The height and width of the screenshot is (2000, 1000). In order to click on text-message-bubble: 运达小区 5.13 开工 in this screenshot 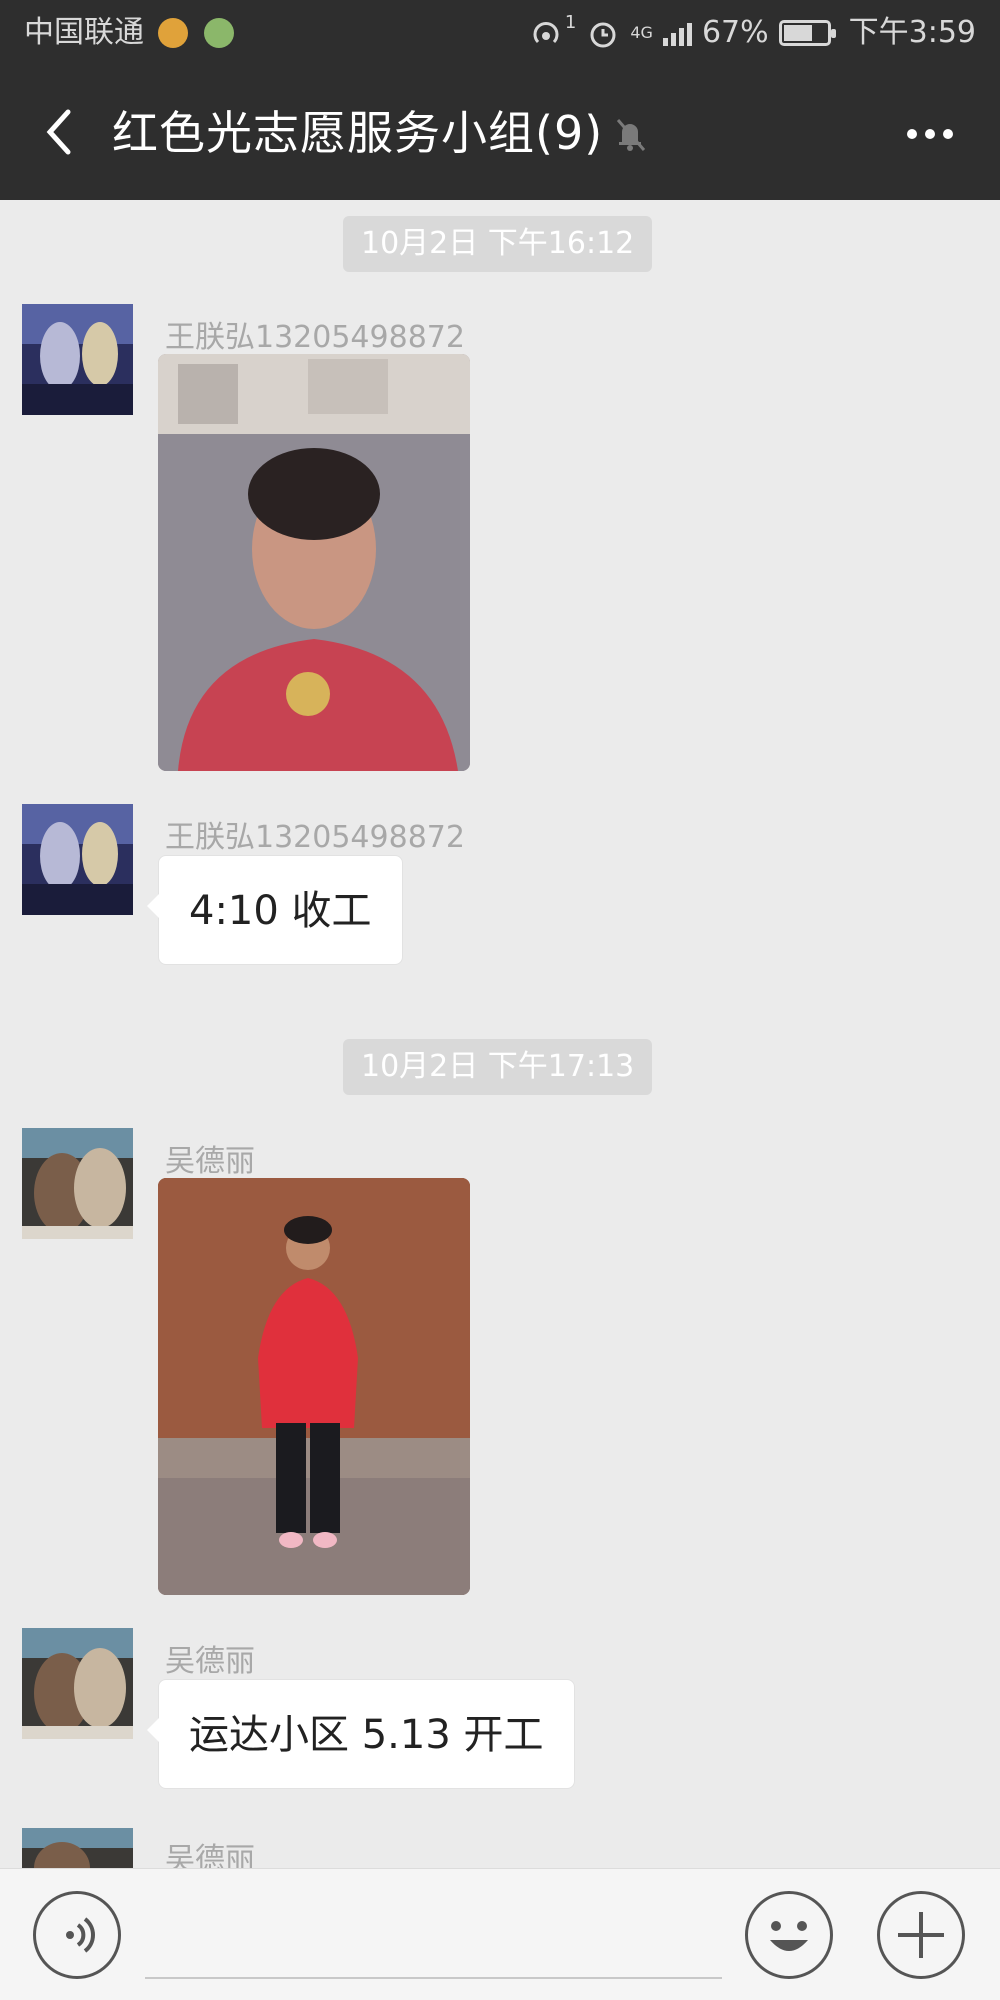, I will do `click(361, 1734)`.